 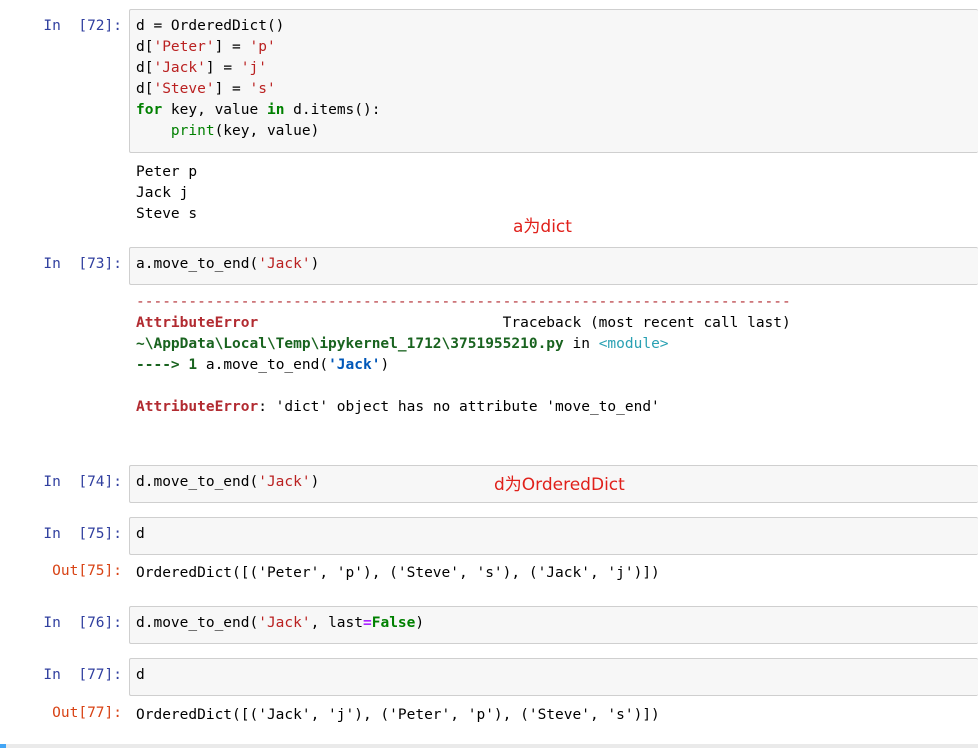 What do you see at coordinates (149, 110) in the screenshot?
I see `keyword: for` at bounding box center [149, 110].